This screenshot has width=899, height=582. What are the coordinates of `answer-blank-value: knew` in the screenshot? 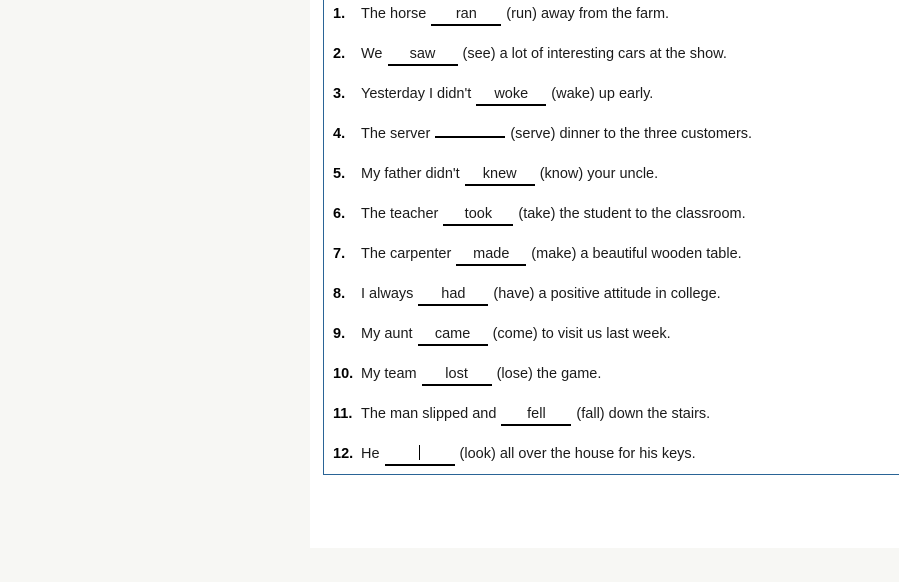 It's located at (499, 174).